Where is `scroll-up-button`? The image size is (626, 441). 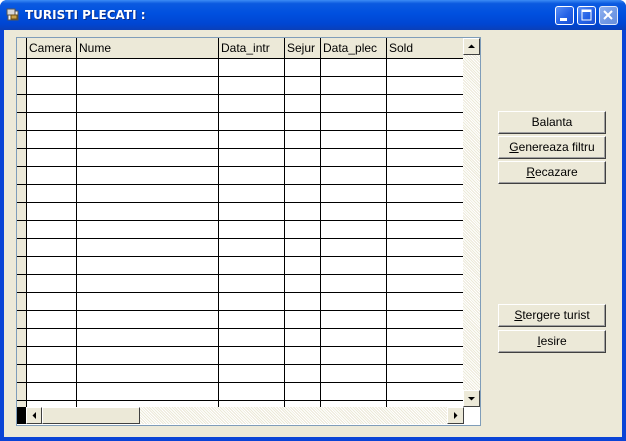 scroll-up-button is located at coordinates (471, 46).